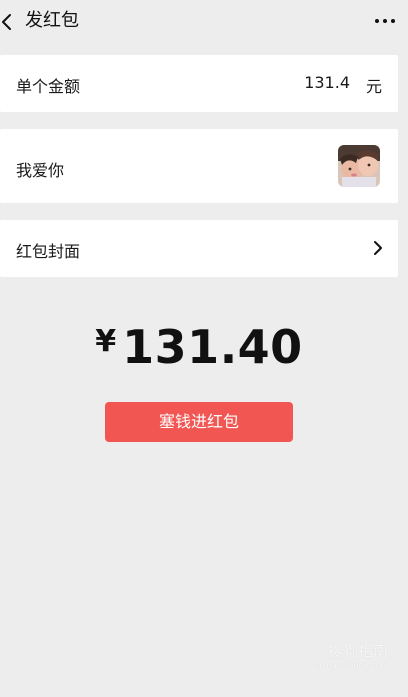  I want to click on send-red-packet-button: 塞钱进红包, so click(199, 422).